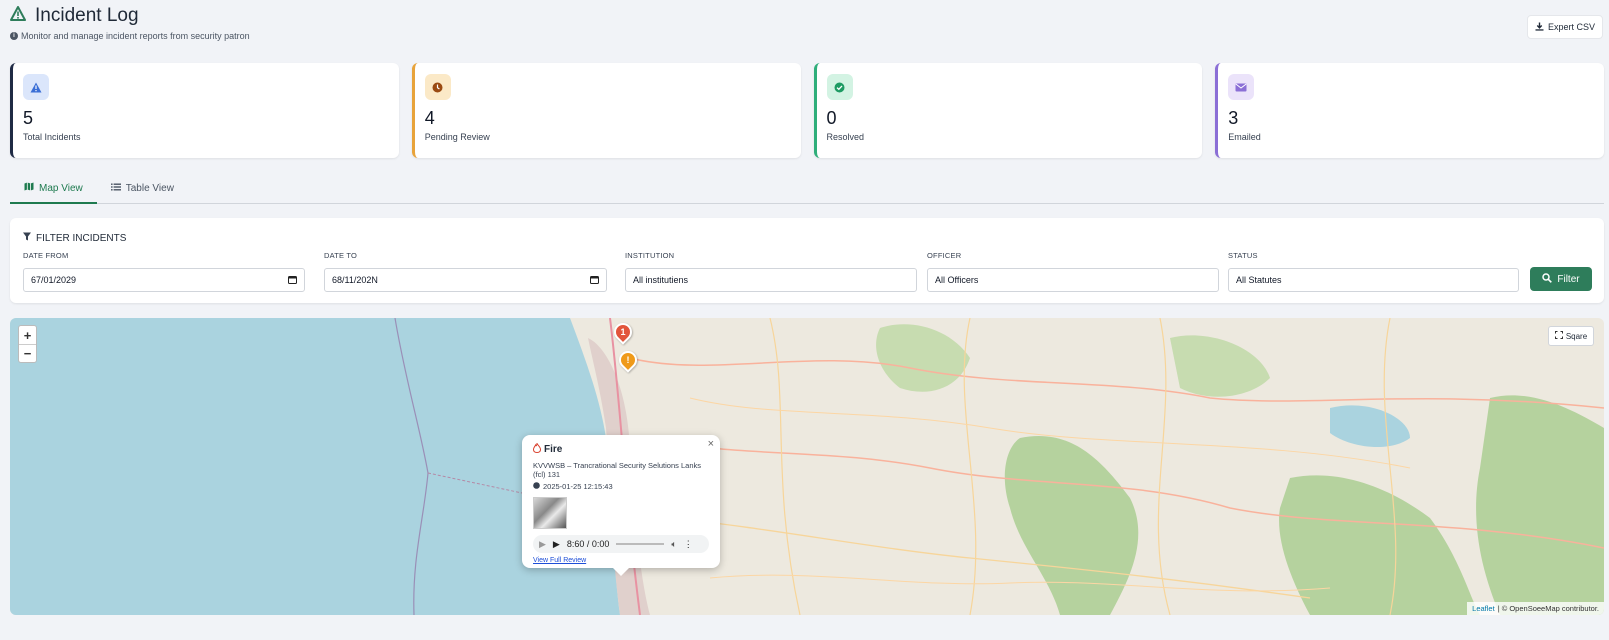 The height and width of the screenshot is (640, 1609). What do you see at coordinates (537, 448) in the screenshot?
I see `fire-icon` at bounding box center [537, 448].